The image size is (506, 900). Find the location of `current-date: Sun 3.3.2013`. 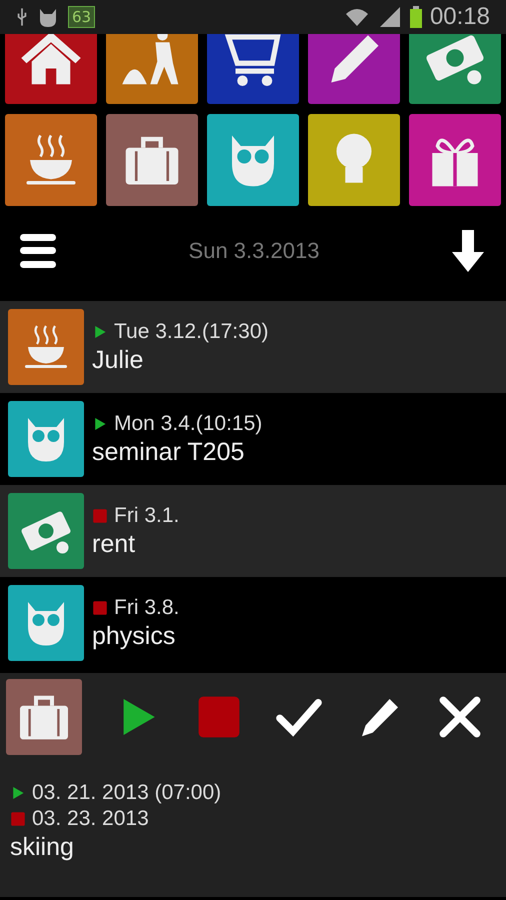

current-date: Sun 3.3.2013 is located at coordinates (254, 251).